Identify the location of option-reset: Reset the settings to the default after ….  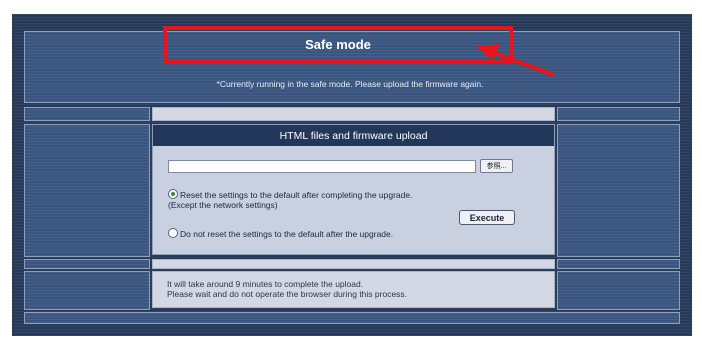
(308, 199).